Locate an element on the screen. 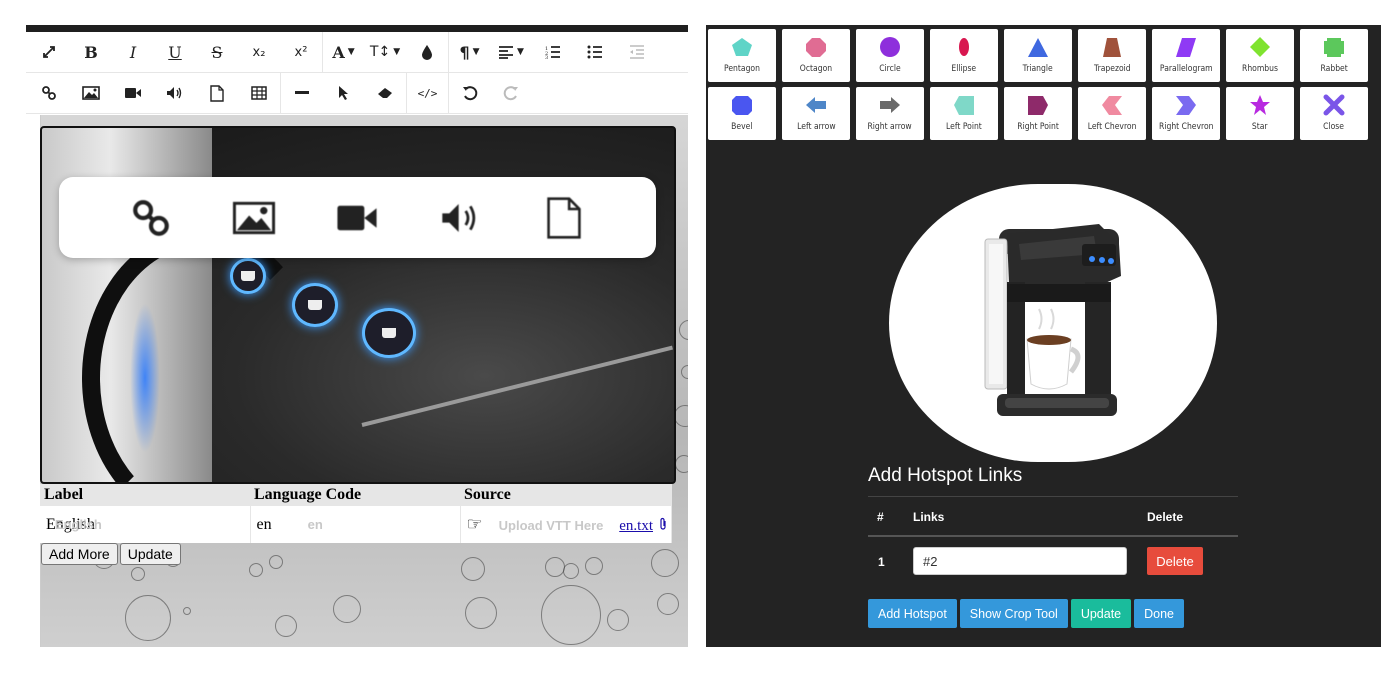  strikethrough-button: S is located at coordinates (217, 52).